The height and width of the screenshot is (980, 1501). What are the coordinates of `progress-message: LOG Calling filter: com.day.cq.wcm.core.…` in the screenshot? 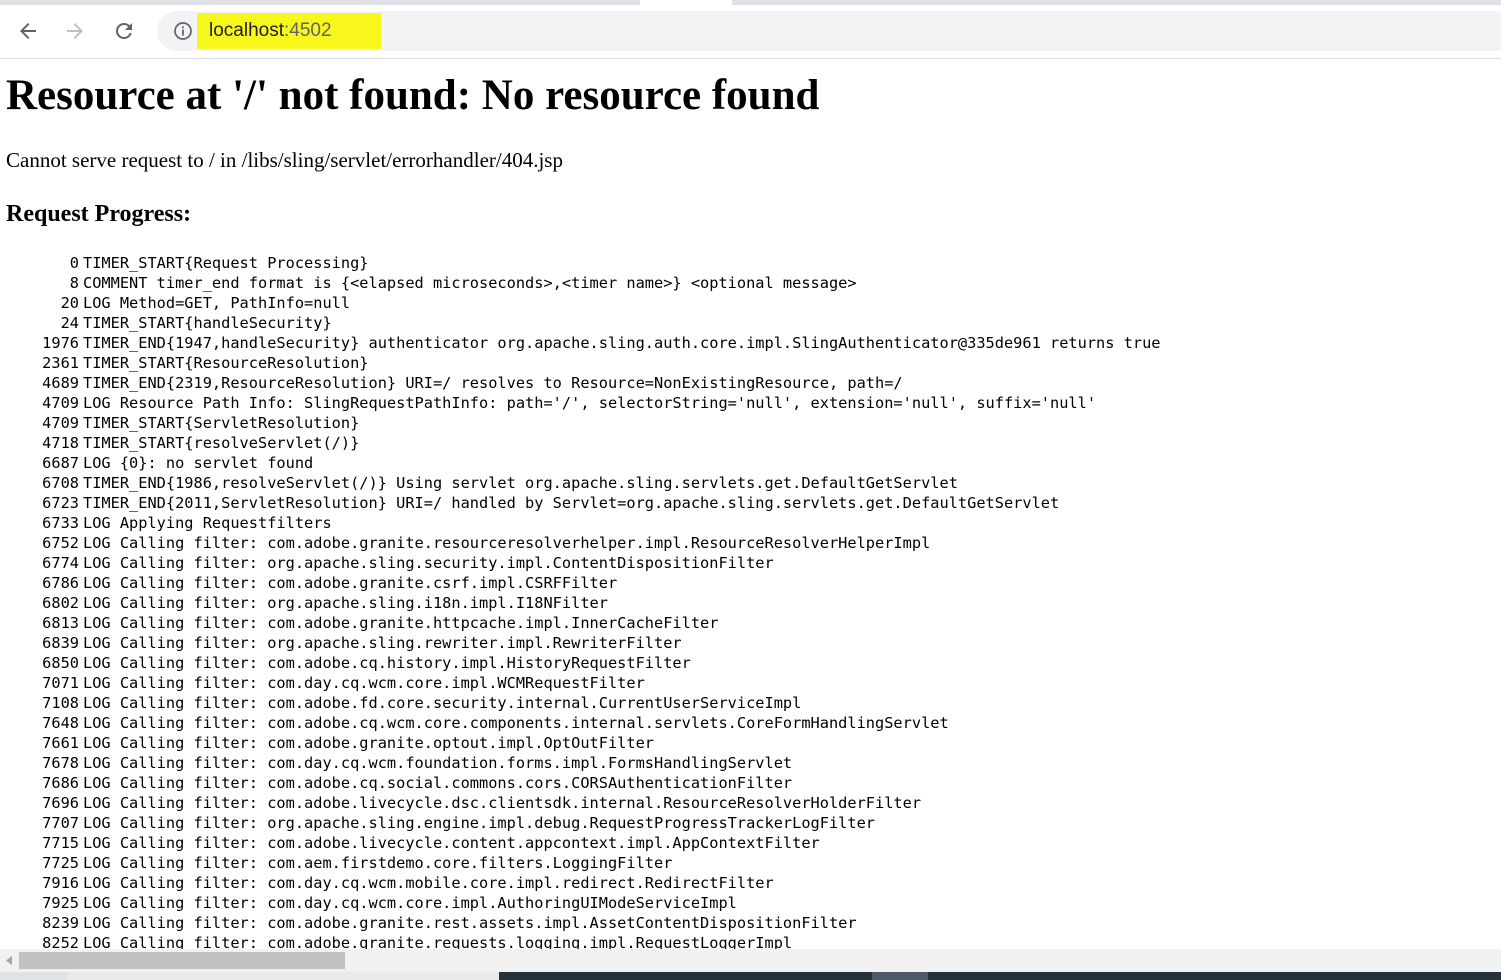 It's located at (364, 683).